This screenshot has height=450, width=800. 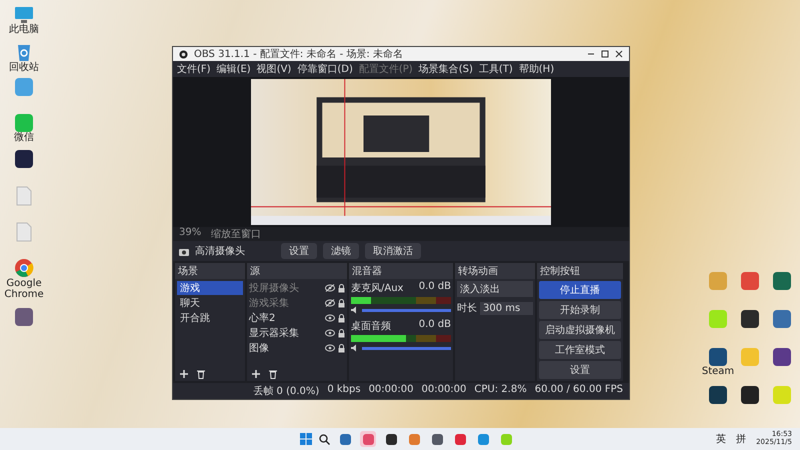 What do you see at coordinates (285, 348) in the screenshot?
I see `source-item: 图像` at bounding box center [285, 348].